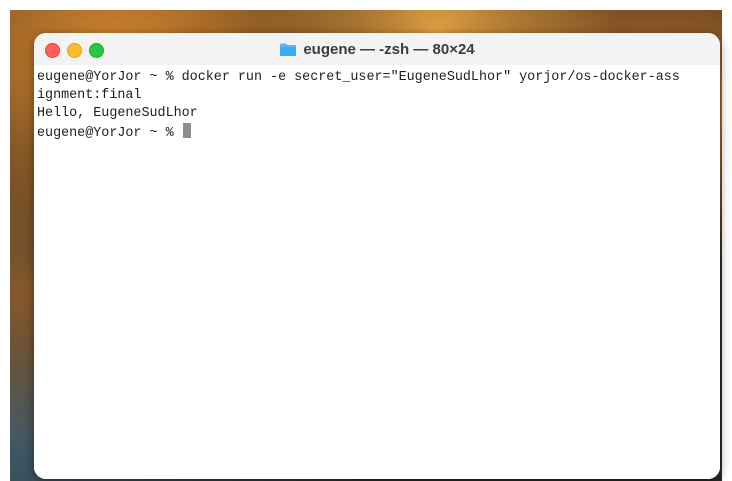  I want to click on terminal-prompt: eugene@YorJor ~ %, so click(109, 133).